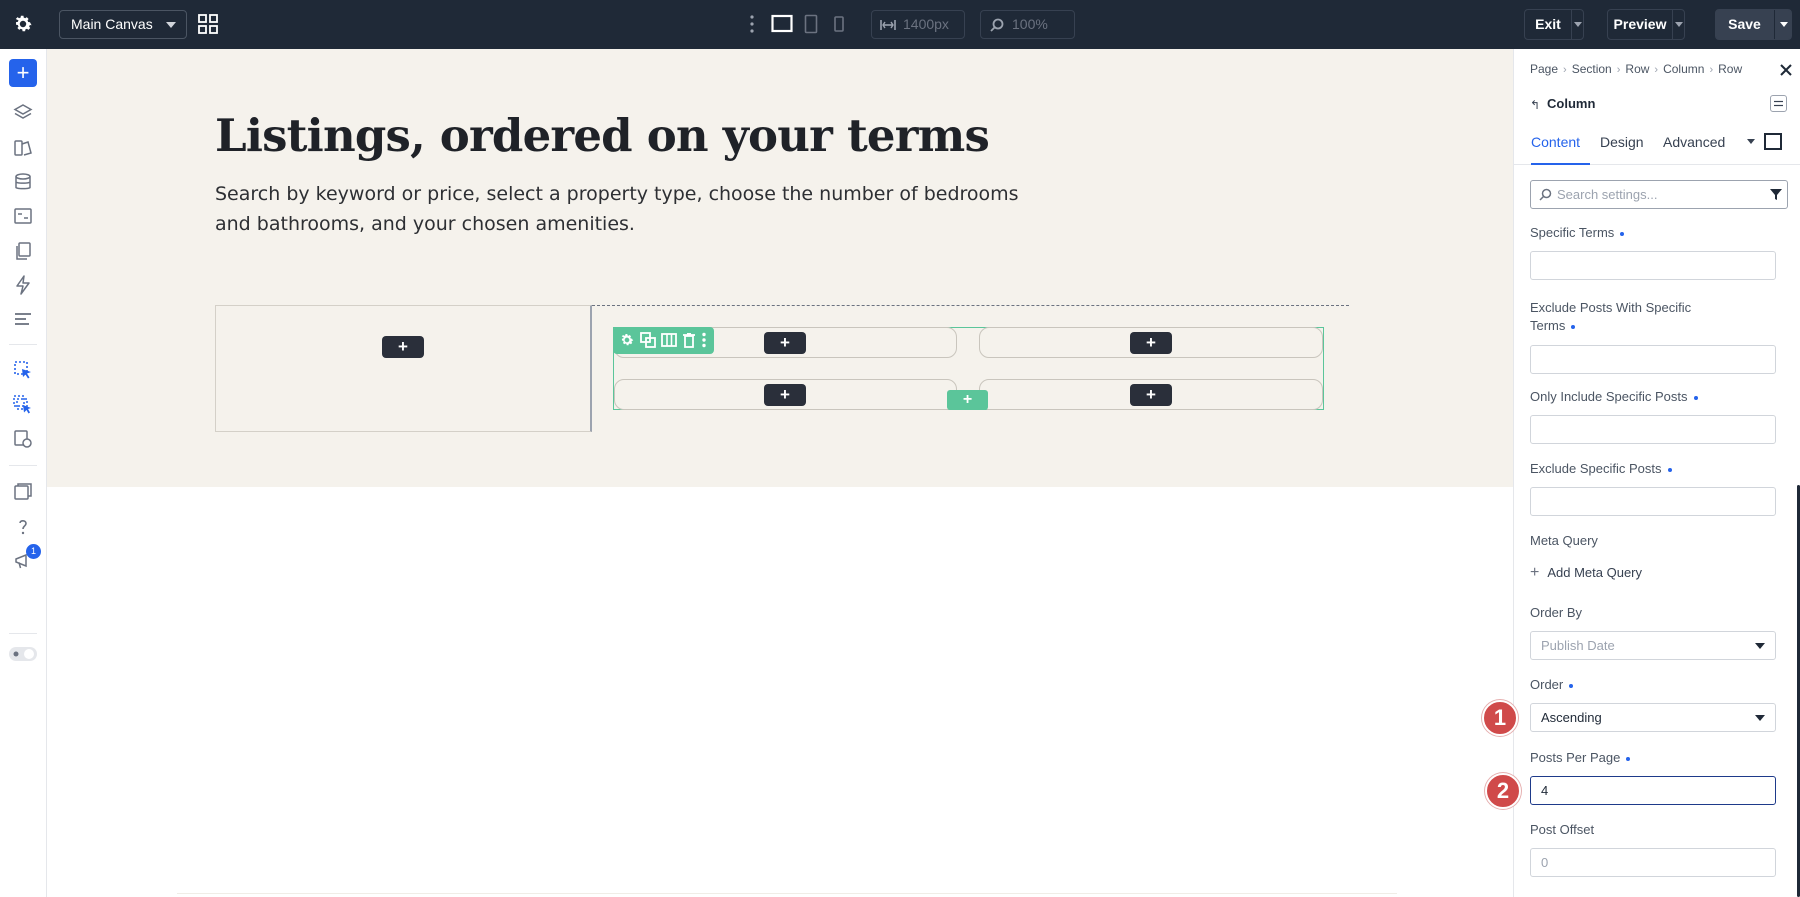  What do you see at coordinates (689, 340) in the screenshot?
I see `trash-icon` at bounding box center [689, 340].